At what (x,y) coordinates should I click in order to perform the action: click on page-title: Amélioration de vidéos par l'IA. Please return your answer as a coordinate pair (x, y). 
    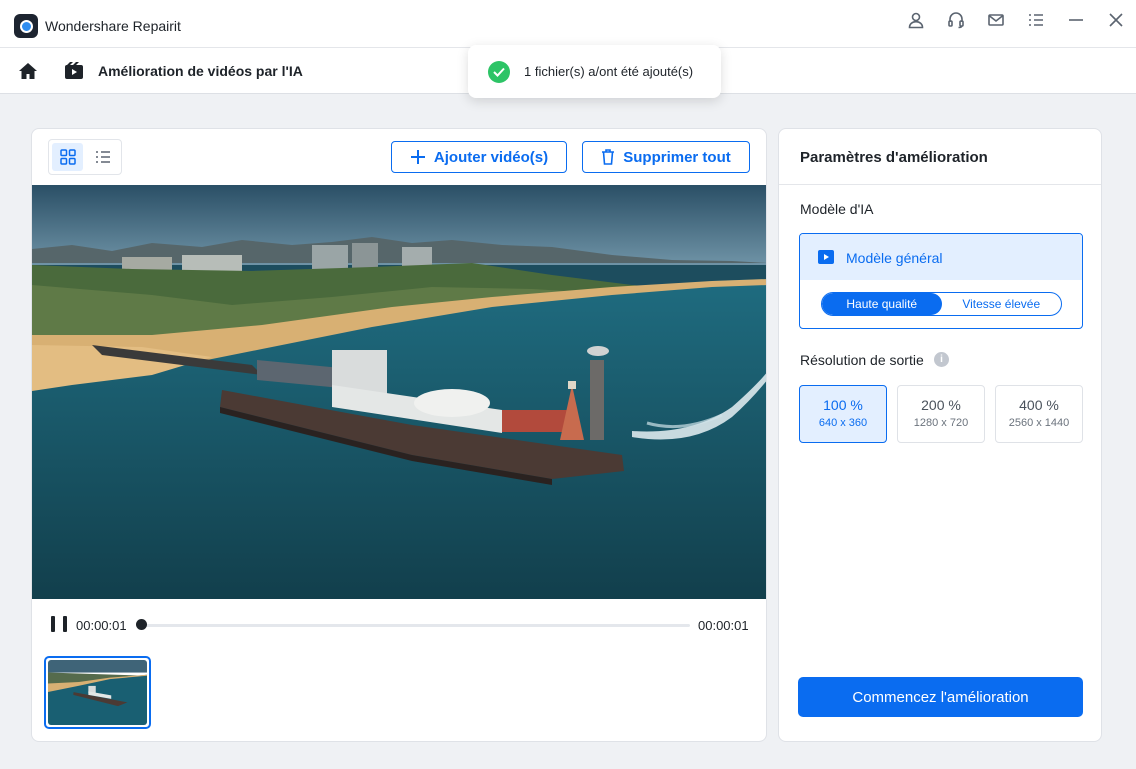
    Looking at the image, I should click on (200, 71).